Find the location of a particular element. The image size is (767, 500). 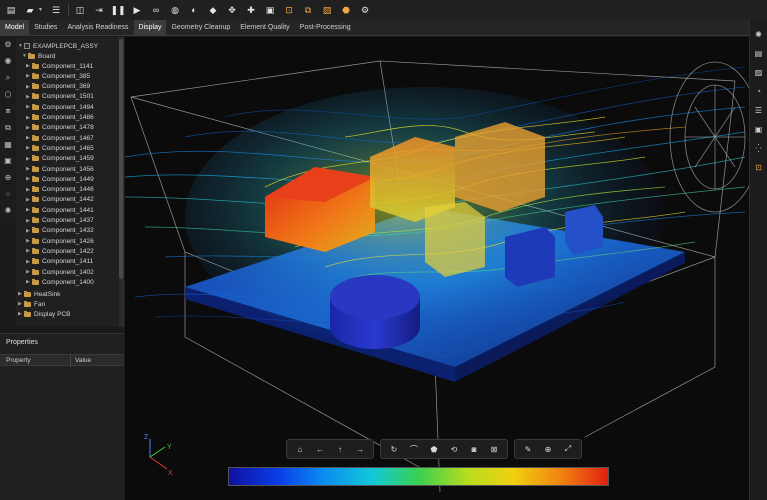

move-icon: ✥ is located at coordinates (232, 10).